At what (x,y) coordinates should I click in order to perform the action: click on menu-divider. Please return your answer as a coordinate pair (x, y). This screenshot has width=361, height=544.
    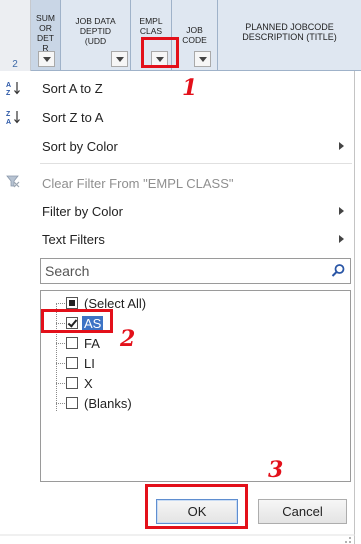
    Looking at the image, I should click on (196, 163).